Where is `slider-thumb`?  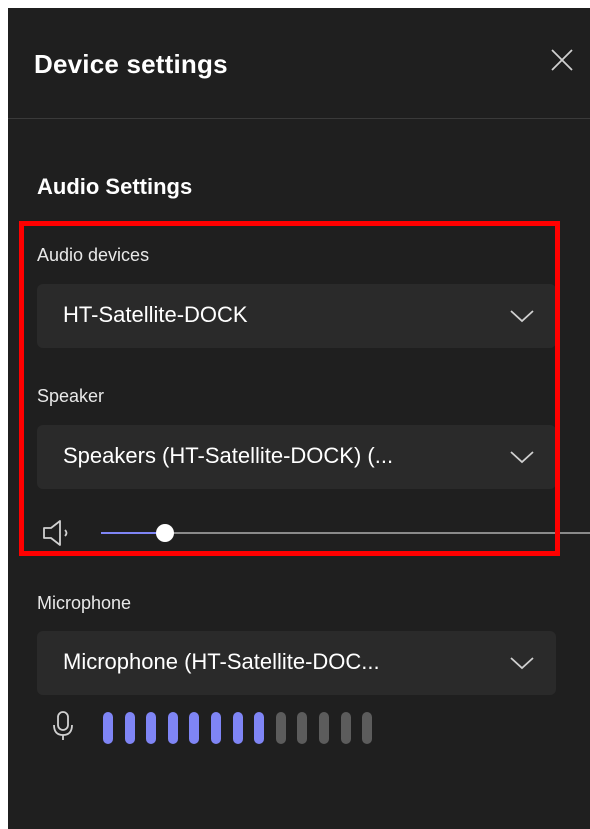
slider-thumb is located at coordinates (164, 533).